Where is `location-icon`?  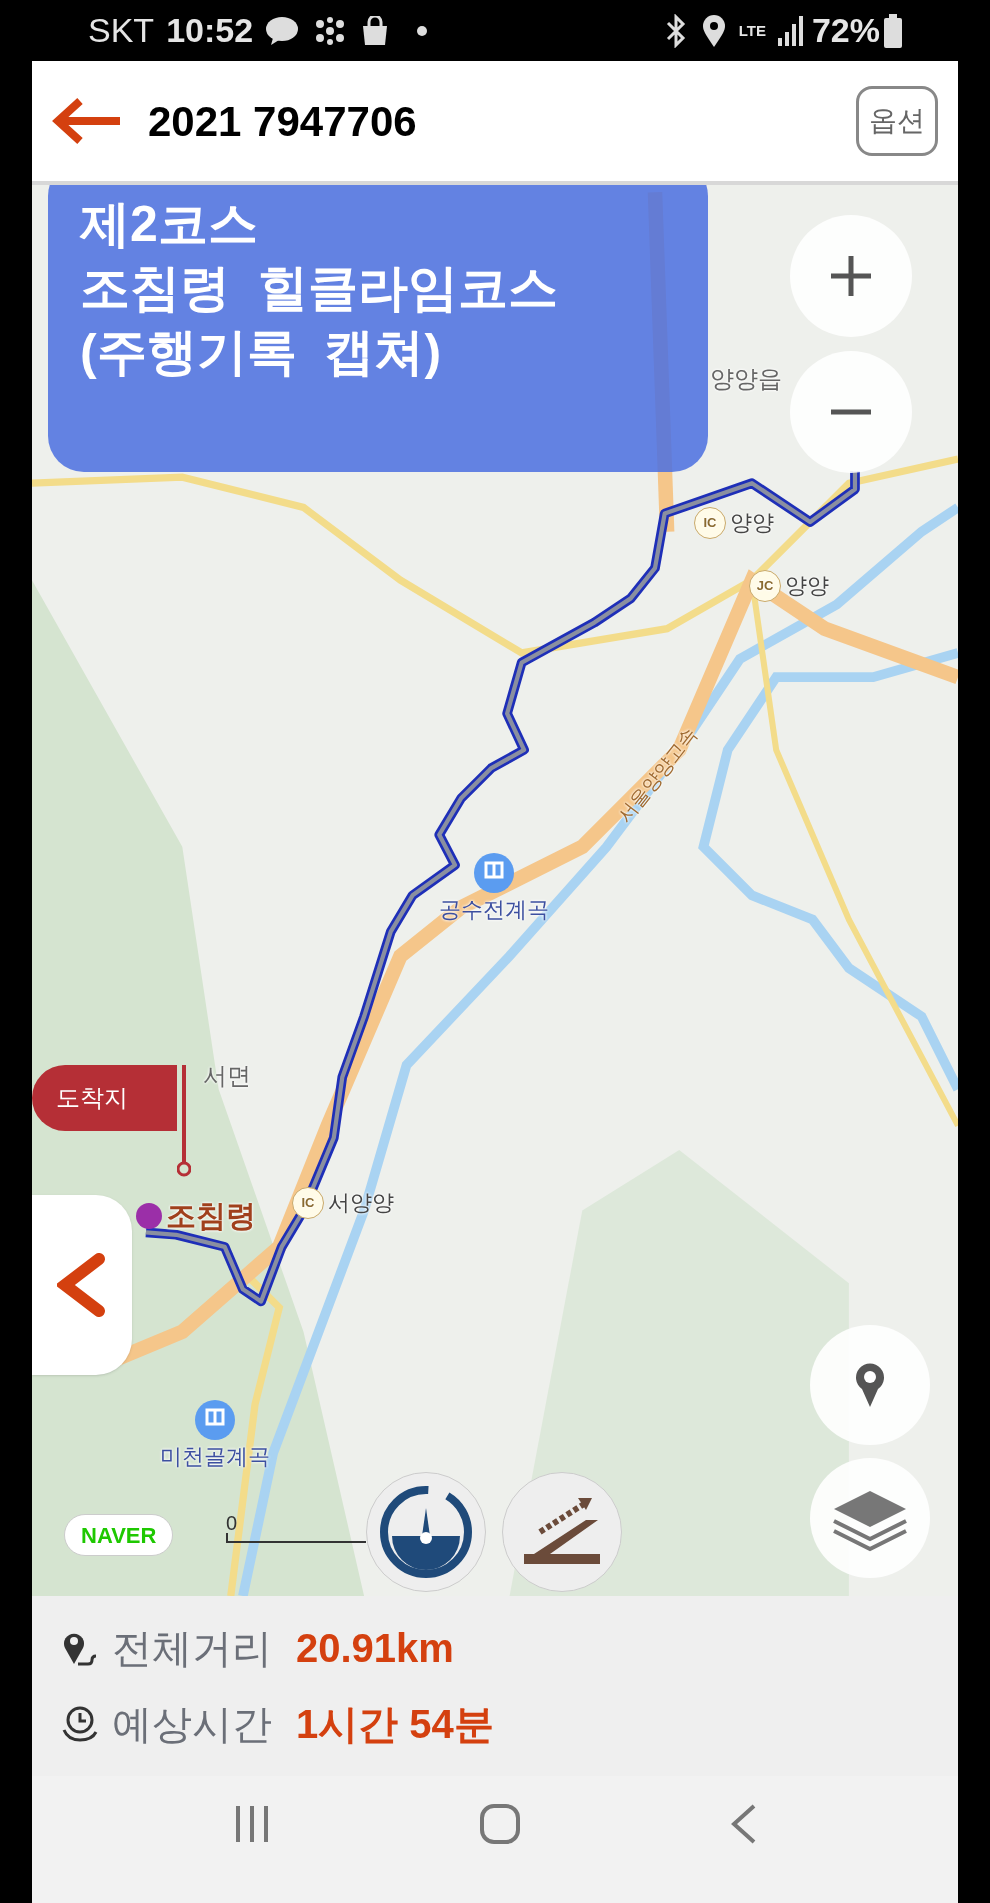 location-icon is located at coordinates (713, 30).